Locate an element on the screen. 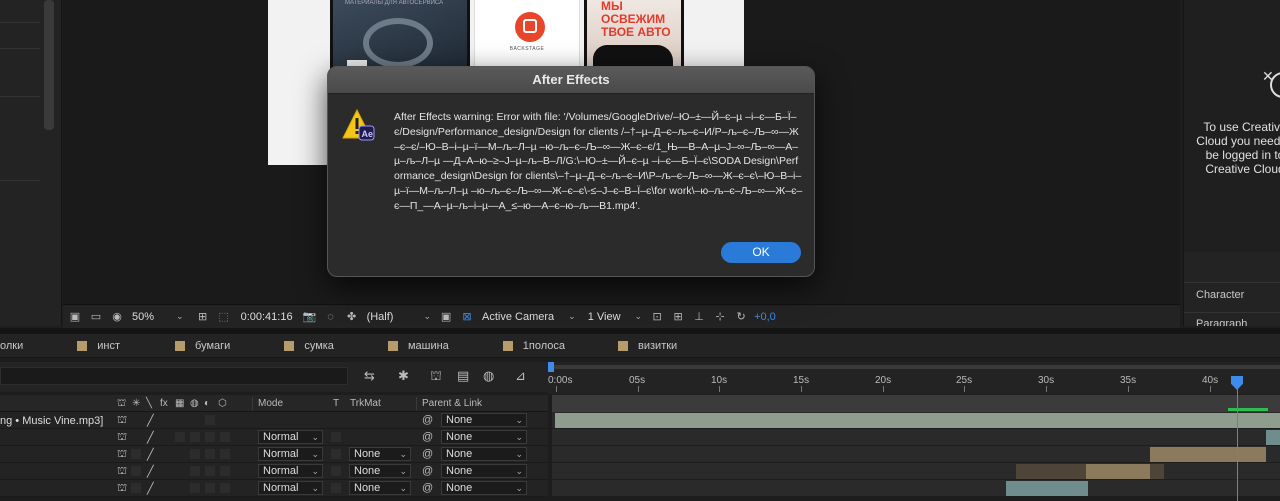  layer-search-input is located at coordinates (174, 376).